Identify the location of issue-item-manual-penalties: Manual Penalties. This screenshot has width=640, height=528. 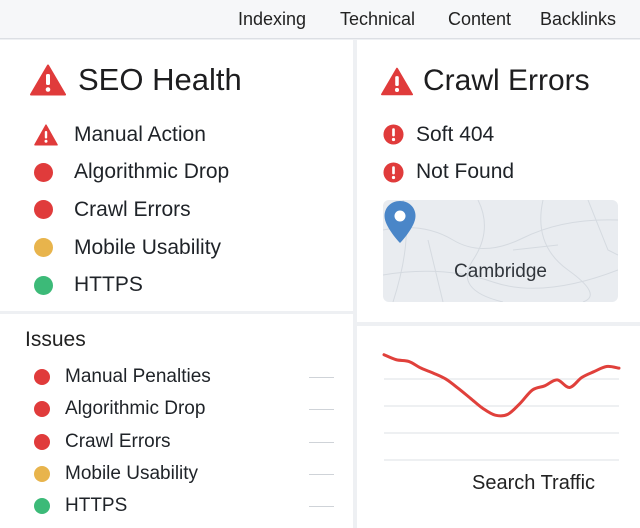
(184, 377).